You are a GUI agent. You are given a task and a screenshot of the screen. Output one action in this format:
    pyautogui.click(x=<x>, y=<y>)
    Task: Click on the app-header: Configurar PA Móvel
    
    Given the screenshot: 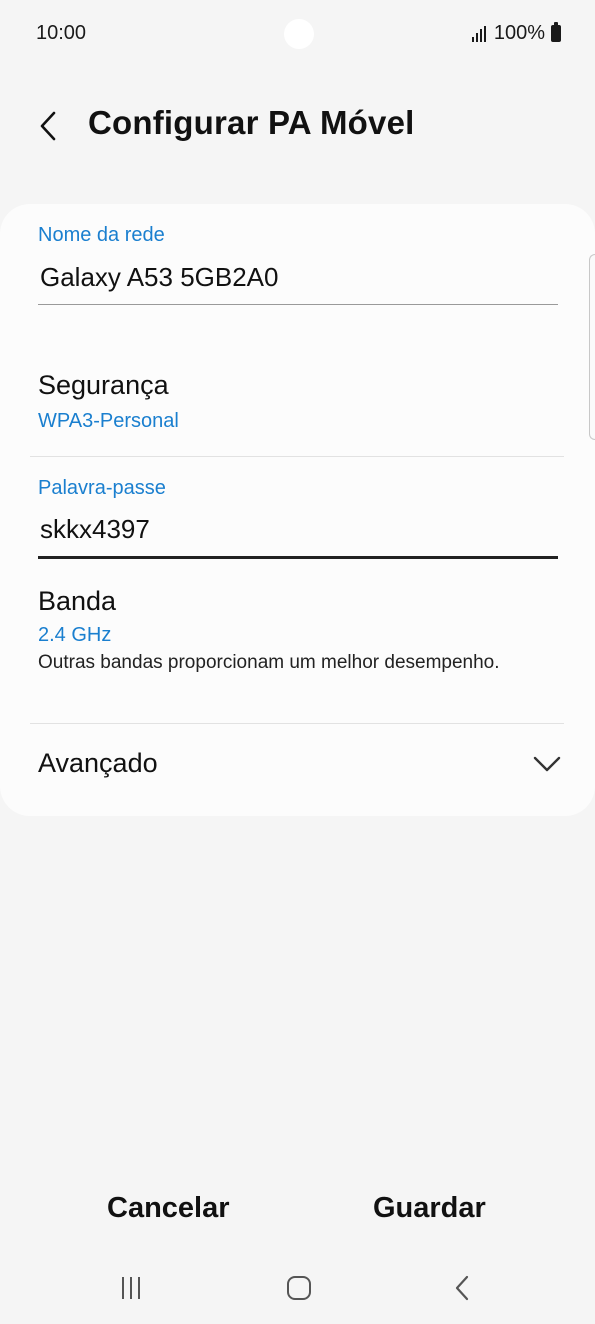 What is the action you would take?
    pyautogui.click(x=297, y=126)
    